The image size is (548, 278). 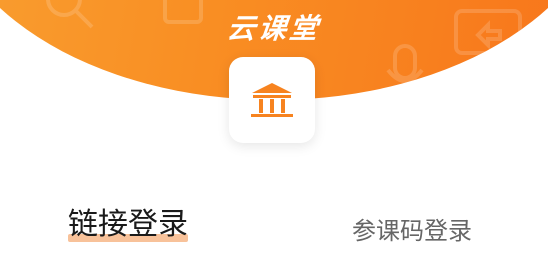 I want to click on classroom-building-icon, so click(x=272, y=100).